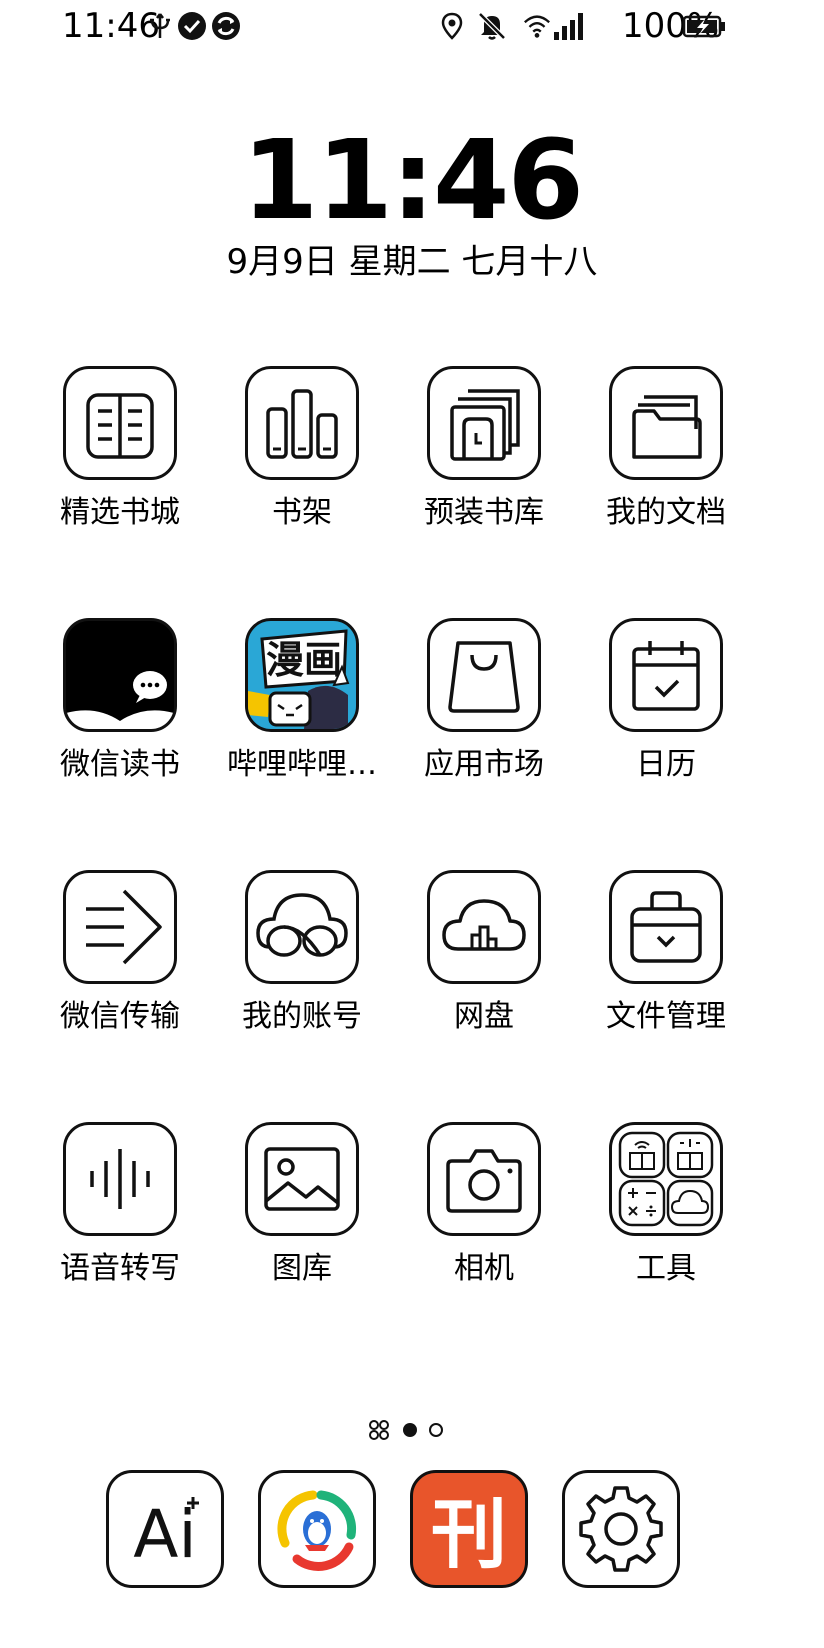 The height and width of the screenshot is (1648, 824). Describe the element at coordinates (484, 927) in the screenshot. I see `cloud-drive-icon` at that location.